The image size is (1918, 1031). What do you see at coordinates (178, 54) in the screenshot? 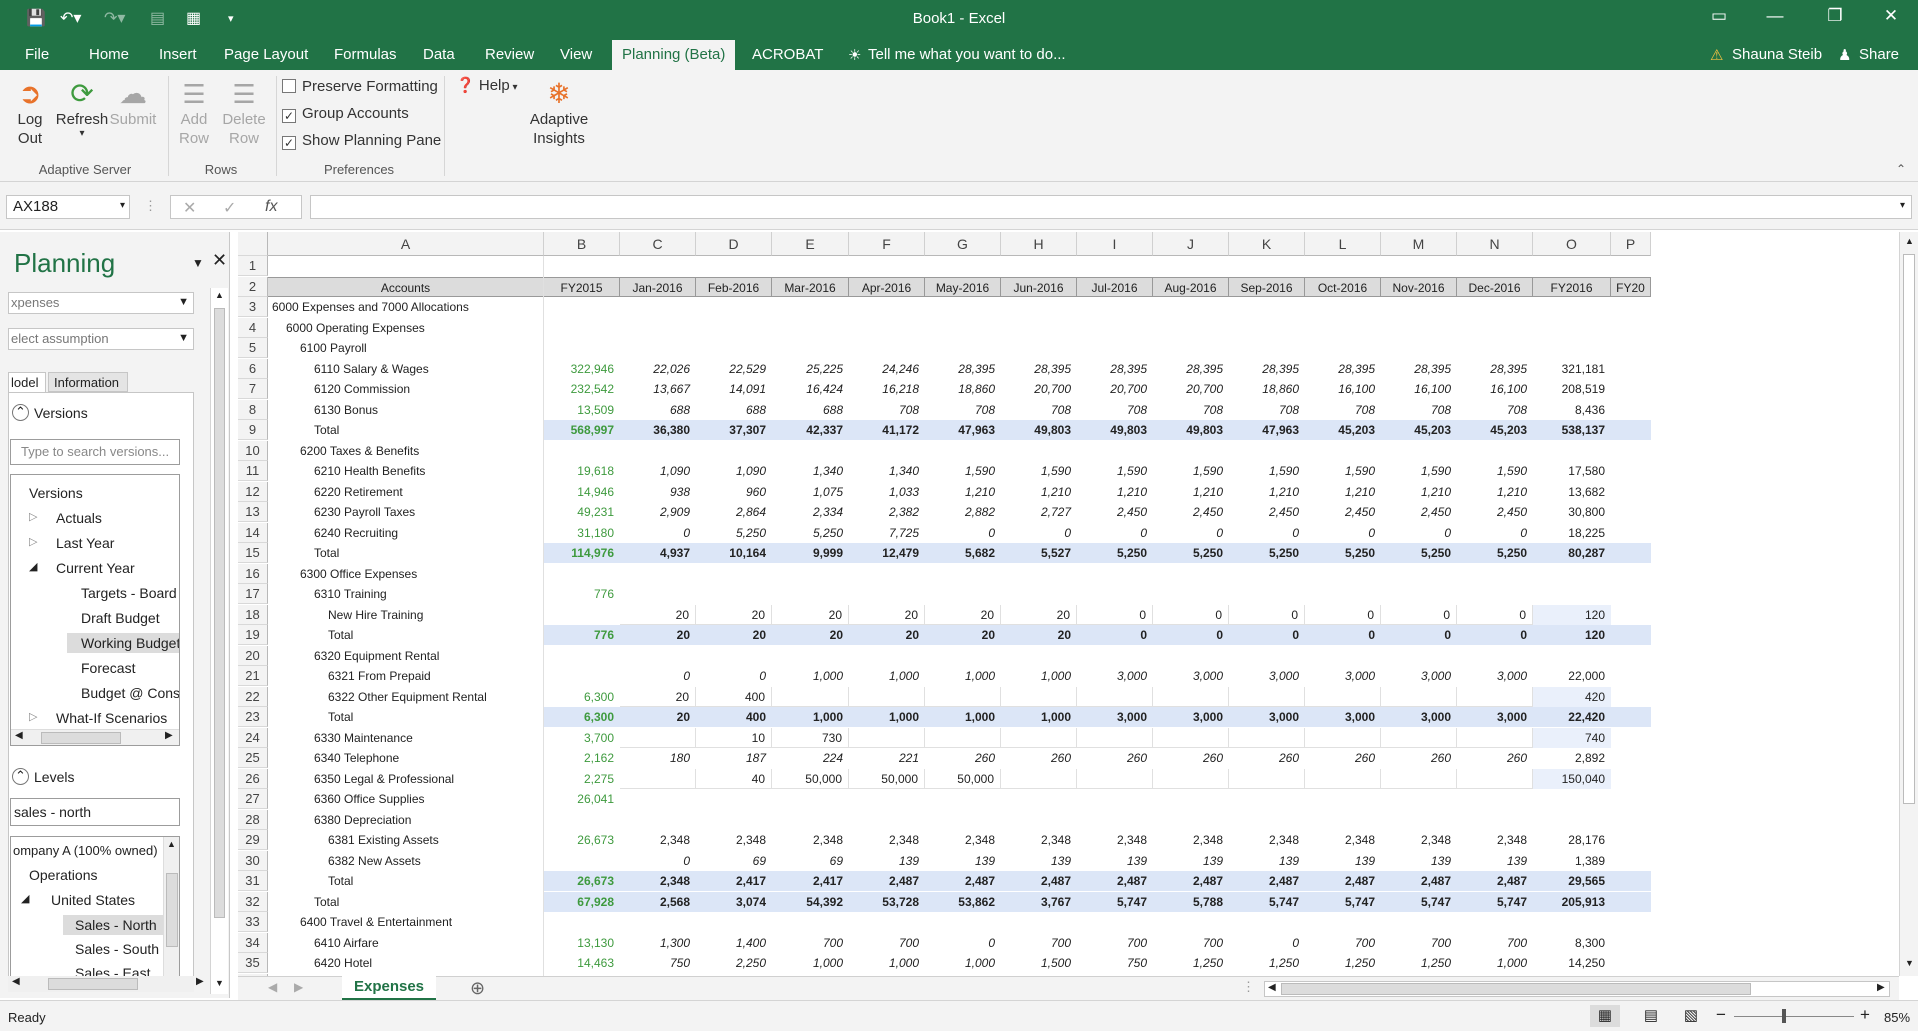
I see `tab-insert: Insert` at bounding box center [178, 54].